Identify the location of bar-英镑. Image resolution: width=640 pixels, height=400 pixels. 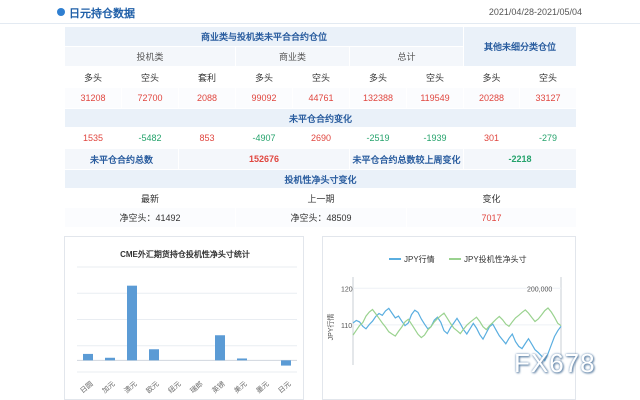
(220, 348).